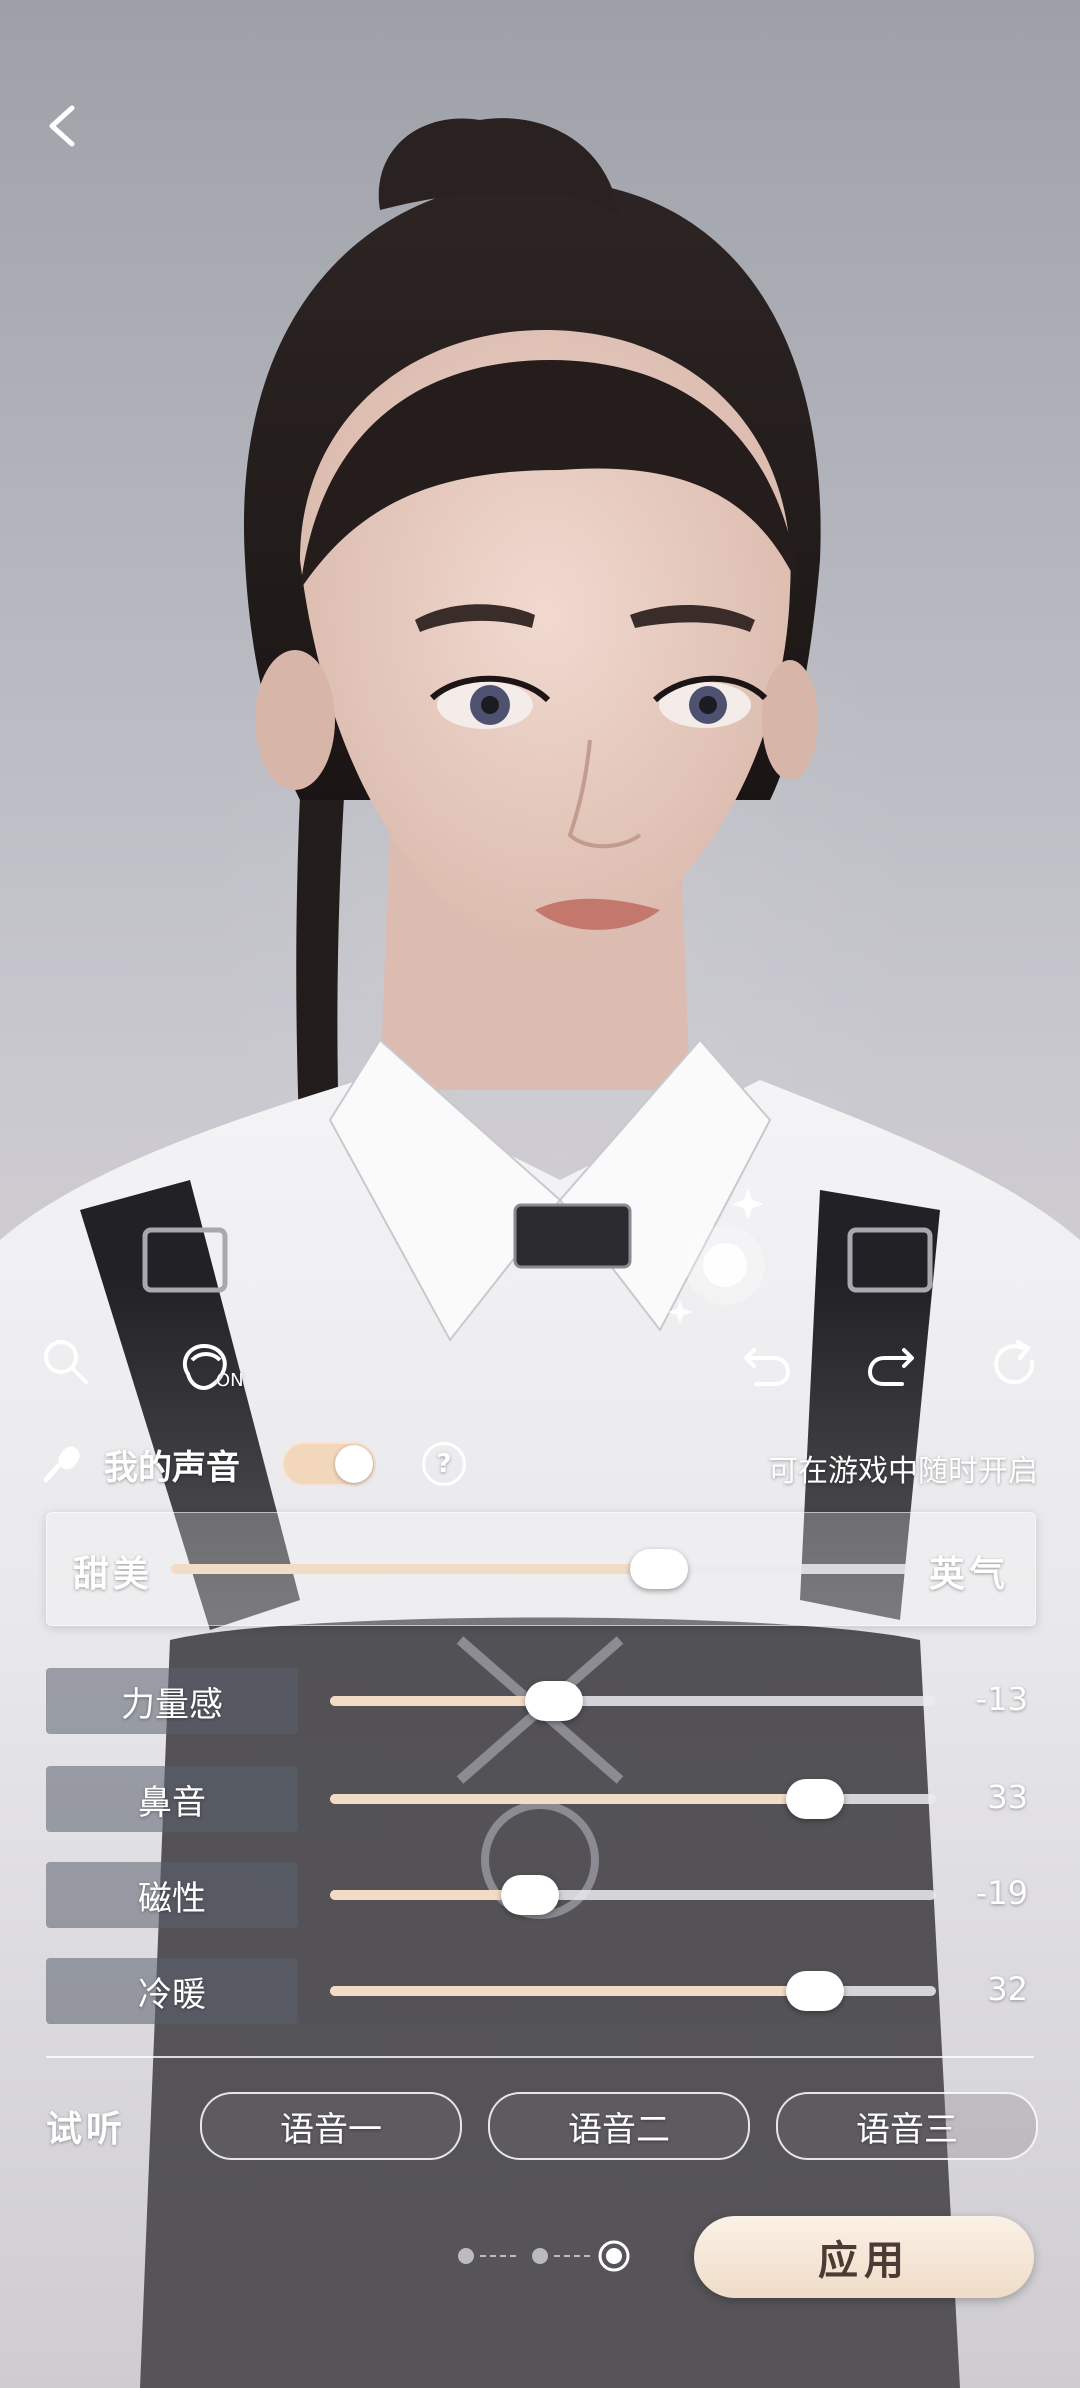 The width and height of the screenshot is (1080, 2388). Describe the element at coordinates (62, 126) in the screenshot. I see `chevron-left-icon` at that location.